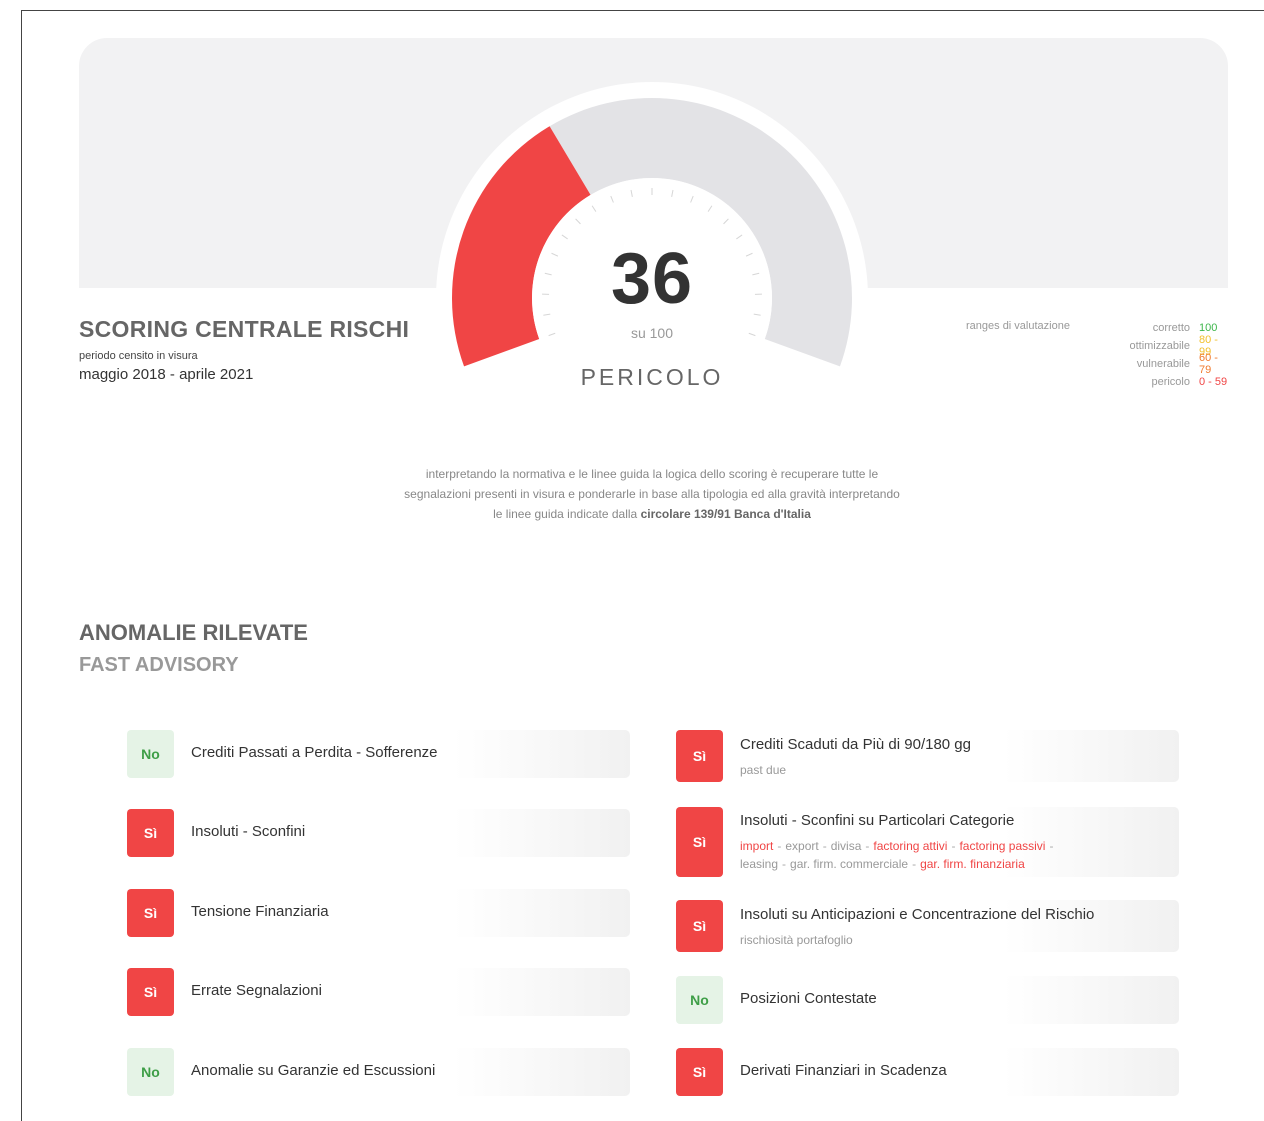 This screenshot has width=1264, height=1121. I want to click on anomaly-subtitle: rischiosità portafoglio, so click(796, 940).